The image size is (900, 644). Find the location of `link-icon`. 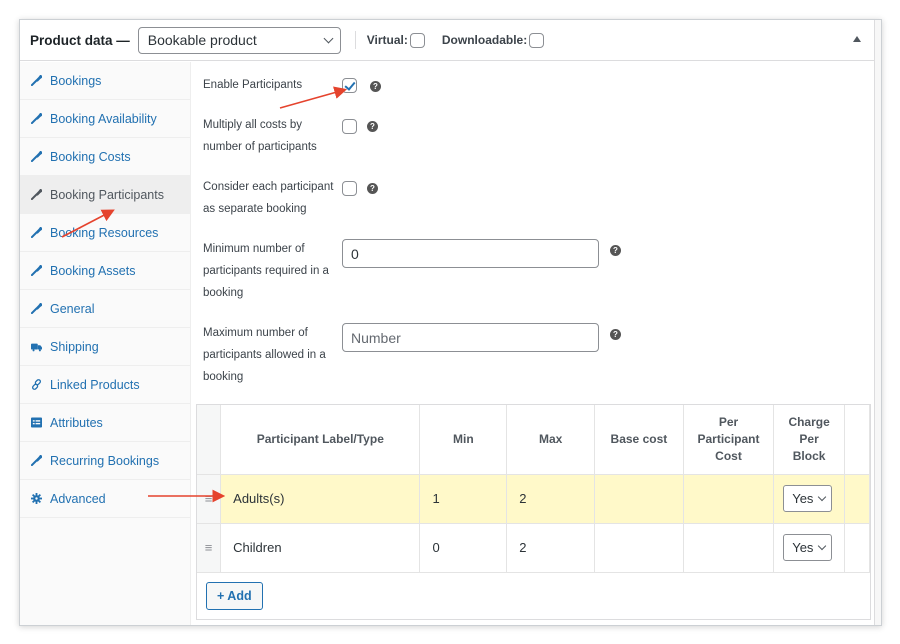

link-icon is located at coordinates (36, 385).